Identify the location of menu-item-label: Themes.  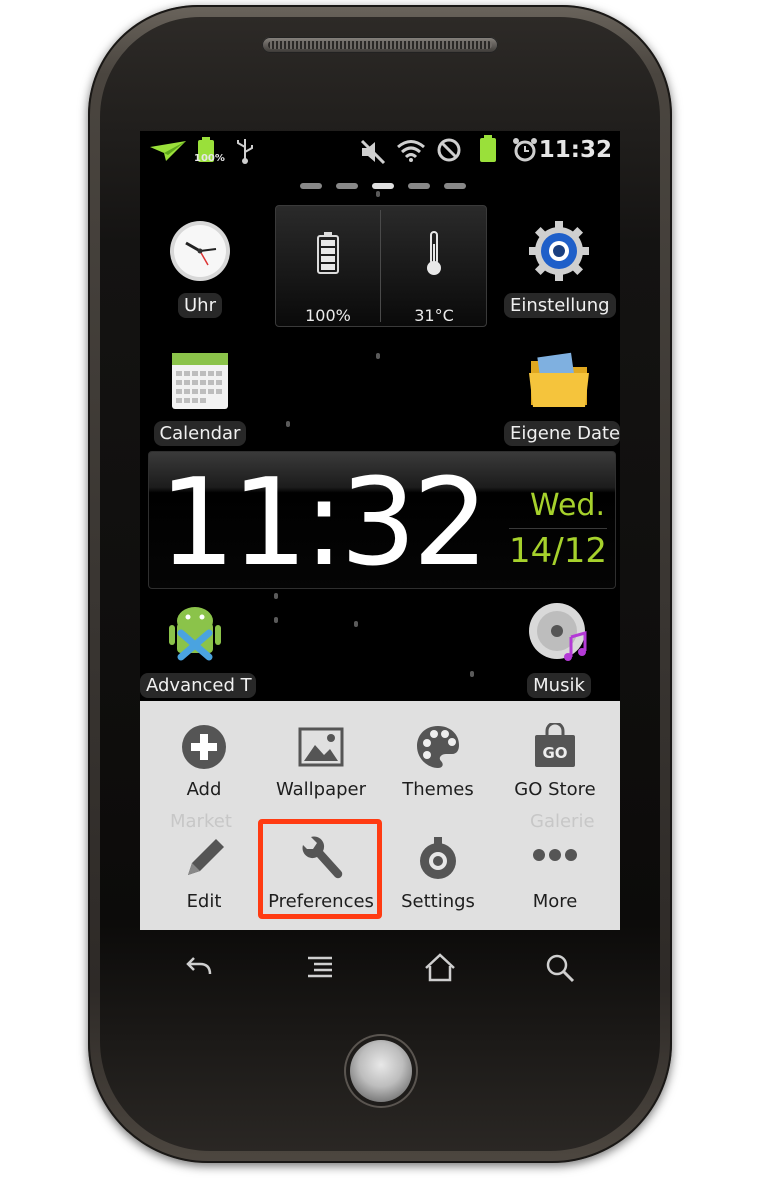
(438, 789).